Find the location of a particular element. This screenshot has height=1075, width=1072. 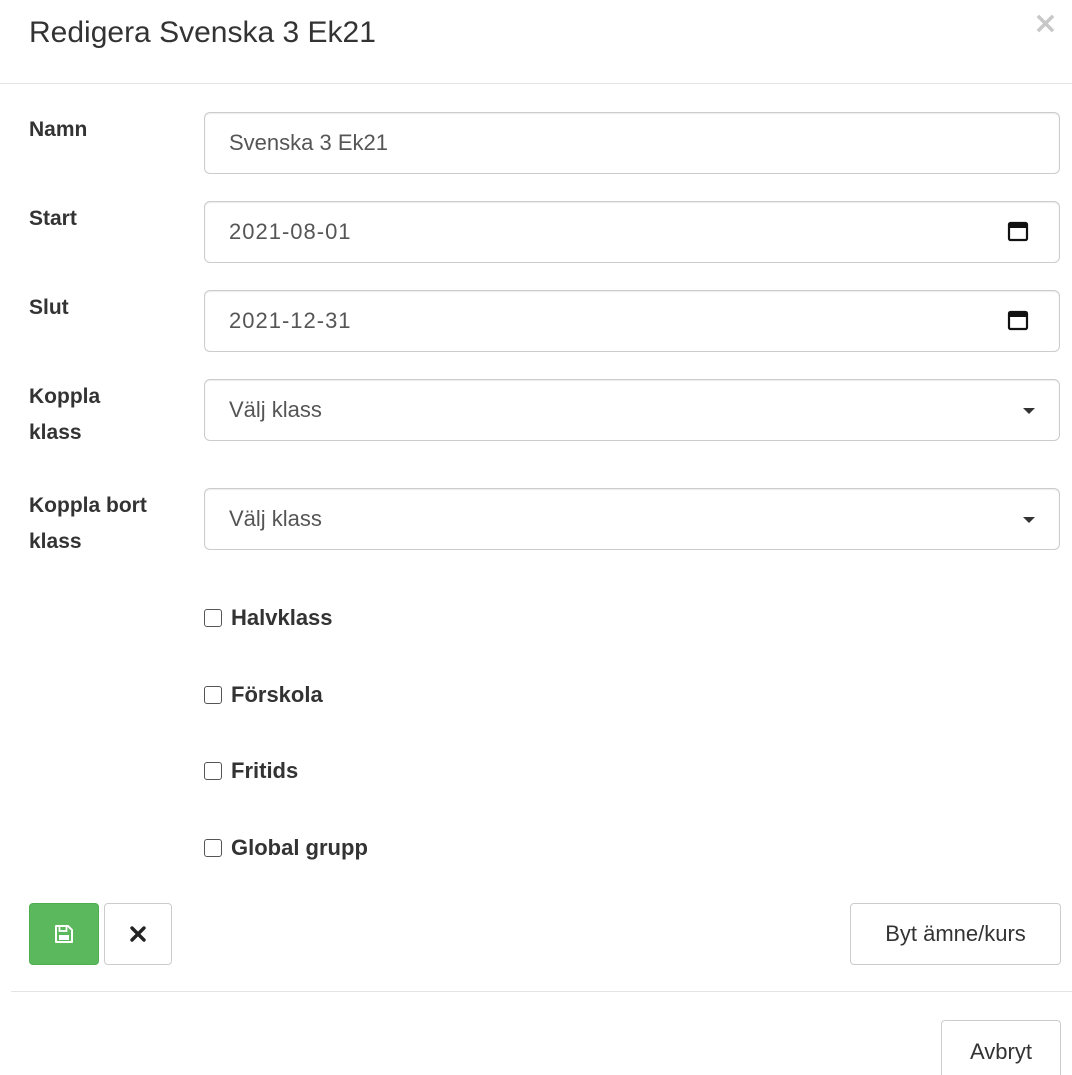

close-icon is located at coordinates (138, 934).